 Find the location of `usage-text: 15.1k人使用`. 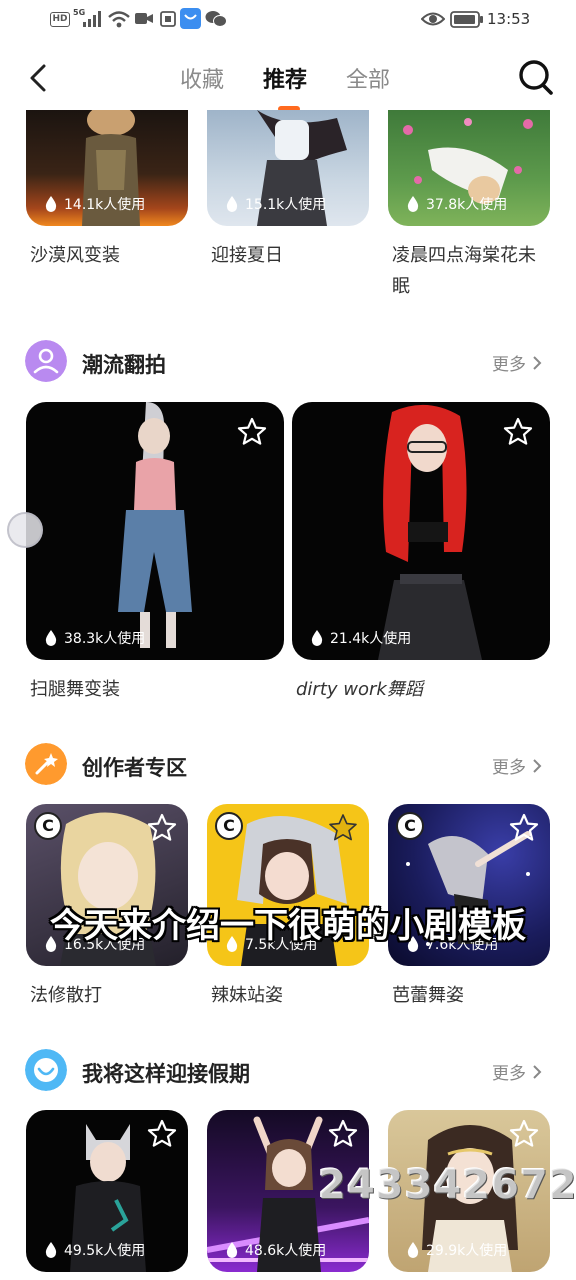

usage-text: 15.1k人使用 is located at coordinates (286, 205).